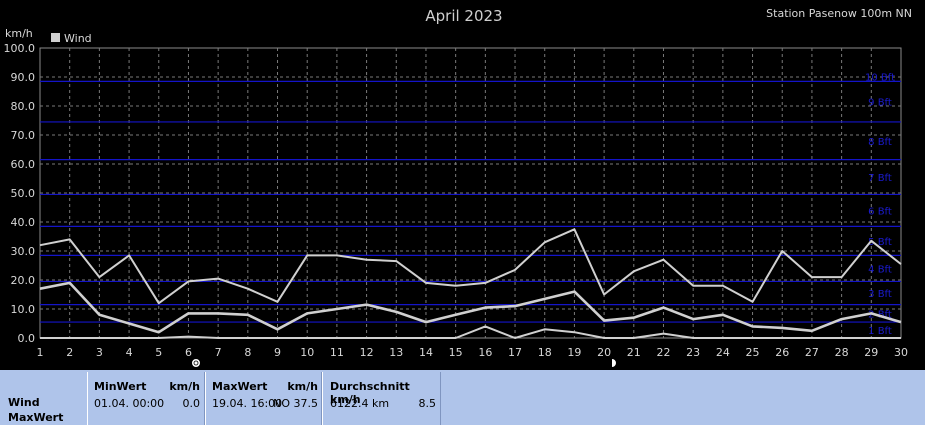 This screenshot has width=925, height=425. I want to click on stats-min-box: MinWert km/h 01.04. 00:00 0.0, so click(146, 398).